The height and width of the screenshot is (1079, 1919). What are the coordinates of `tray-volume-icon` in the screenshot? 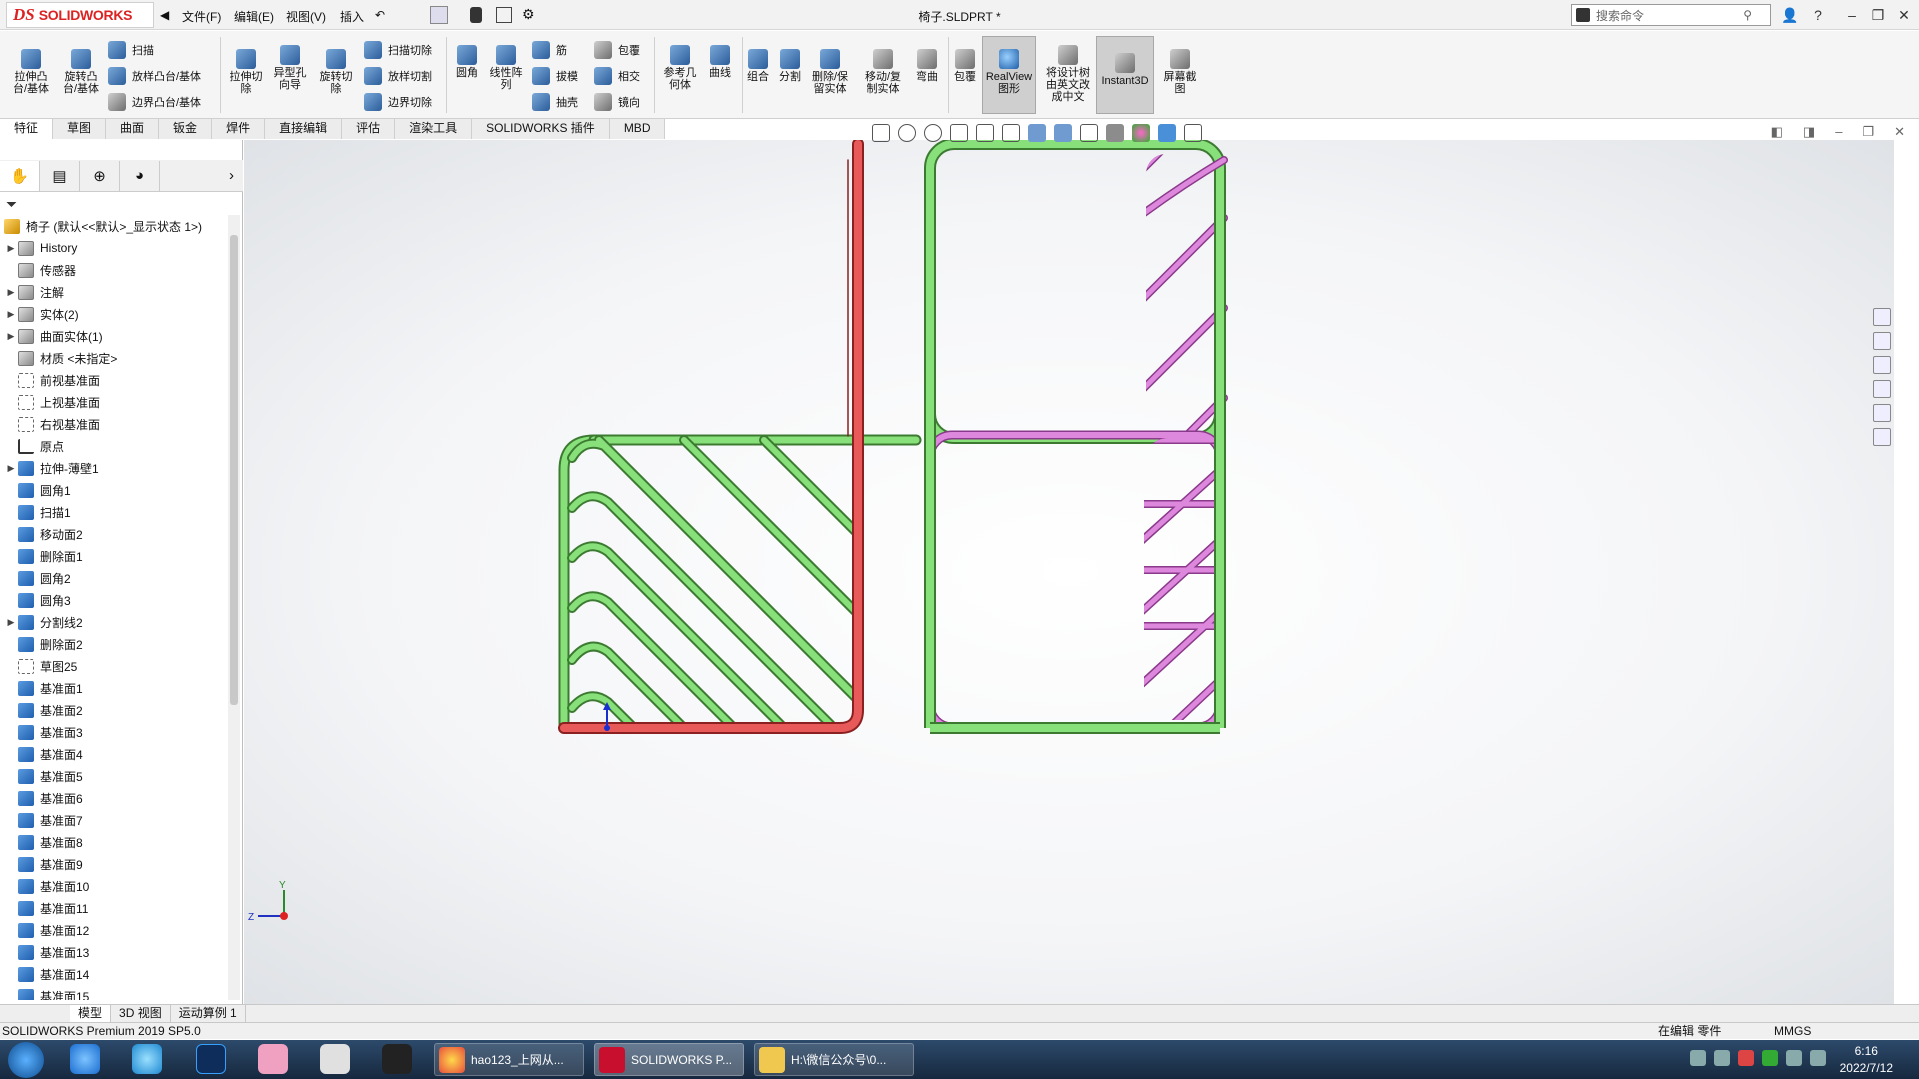 It's located at (1794, 1058).